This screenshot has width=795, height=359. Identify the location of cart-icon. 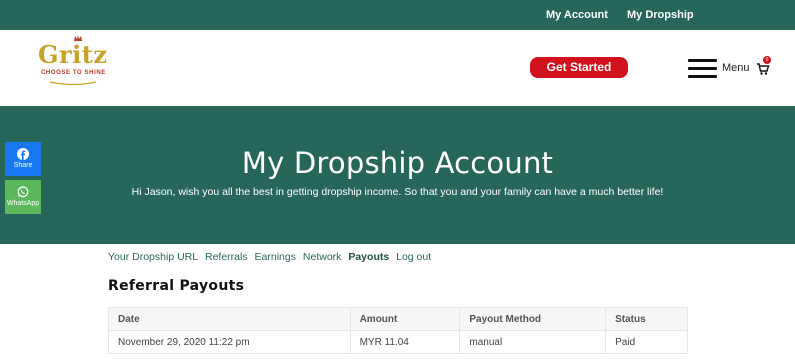
(763, 69).